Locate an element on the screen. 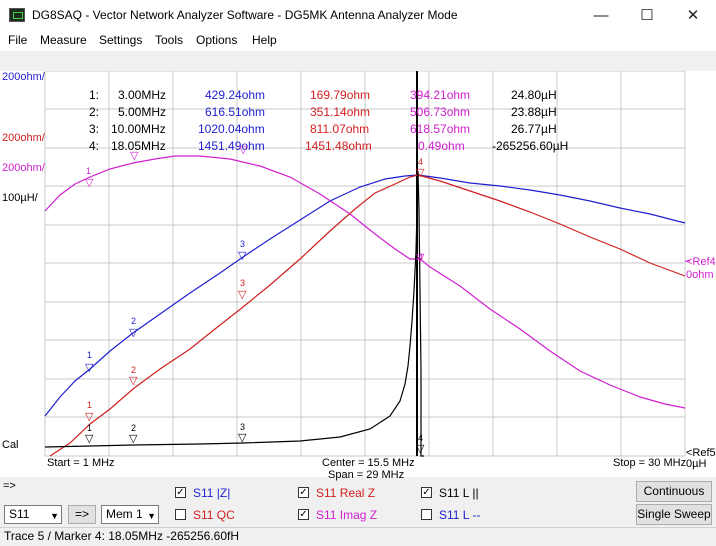  trace-label-z: S11 |Z| is located at coordinates (212, 493).